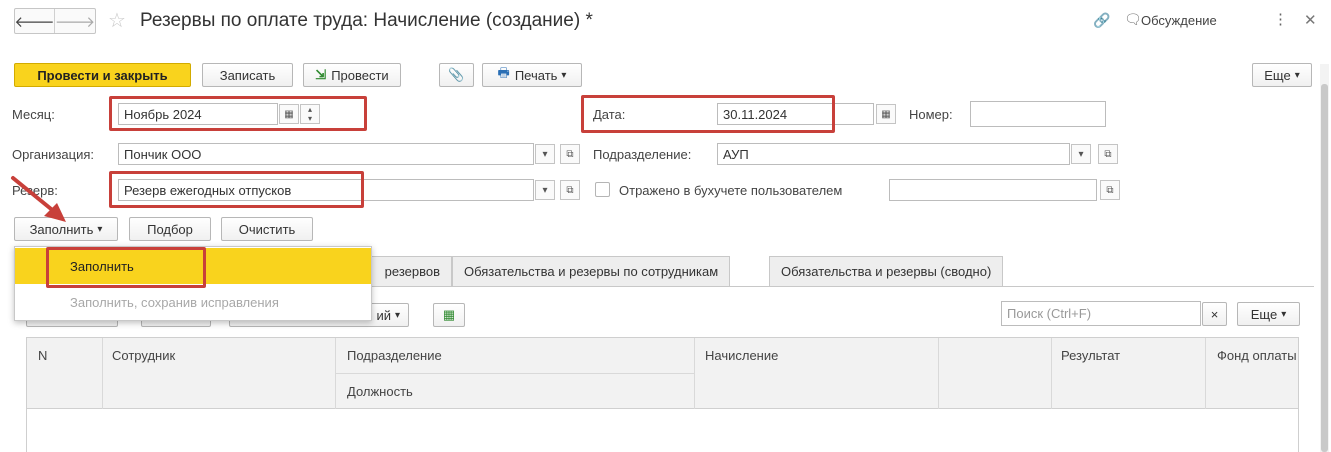  Describe the element at coordinates (931, 114) in the screenshot. I see `number-label: Номер:` at that location.